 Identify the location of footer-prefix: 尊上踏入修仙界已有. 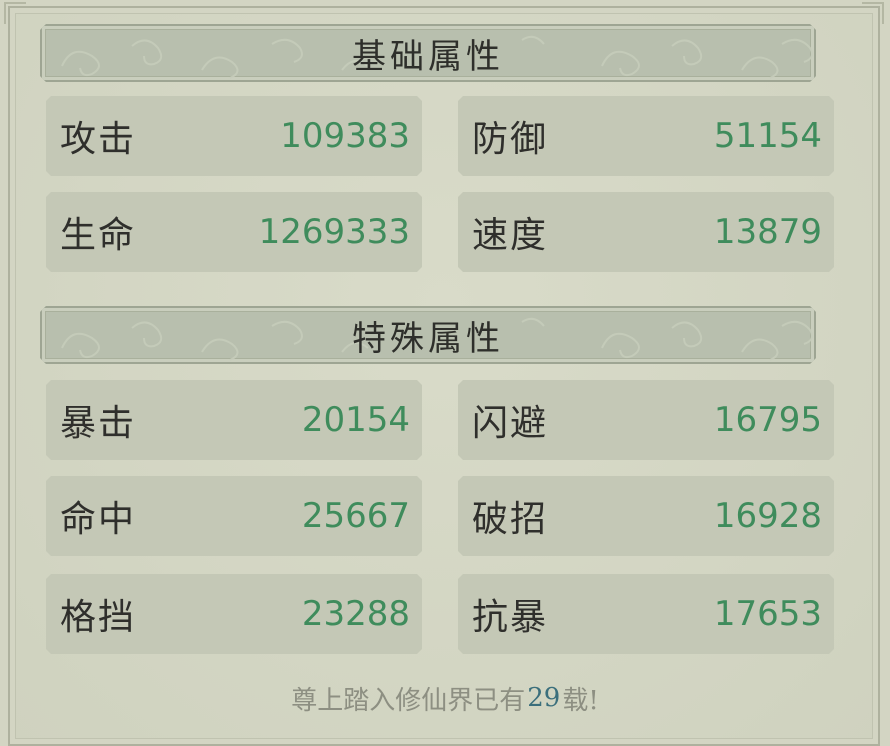
(408, 700).